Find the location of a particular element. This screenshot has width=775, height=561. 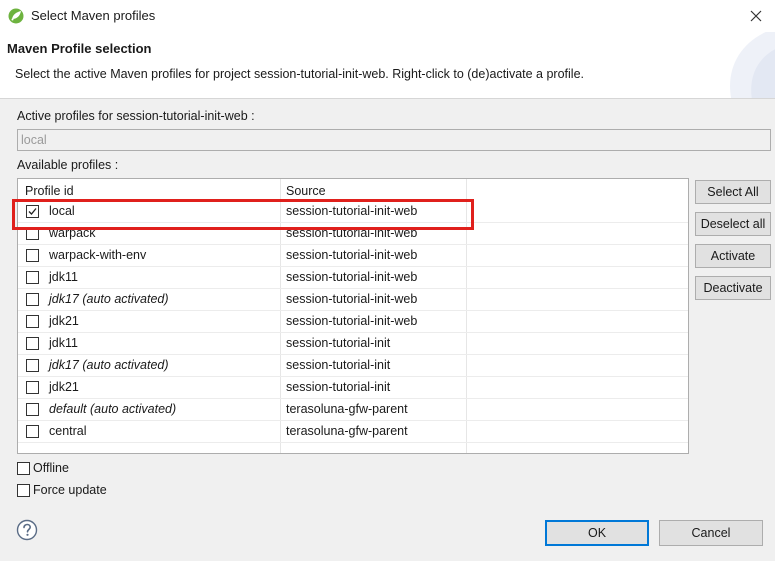

profile-id-cell: warpack-with-env is located at coordinates (98, 255).